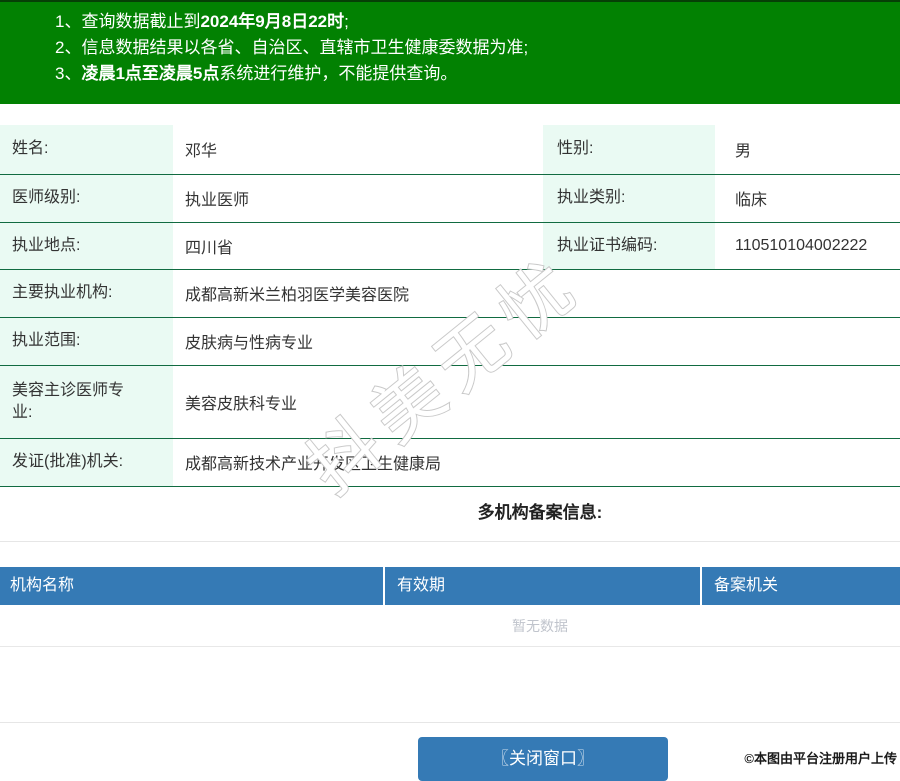  What do you see at coordinates (540, 512) in the screenshot?
I see `filing-section-title: 多机构备案信息:` at bounding box center [540, 512].